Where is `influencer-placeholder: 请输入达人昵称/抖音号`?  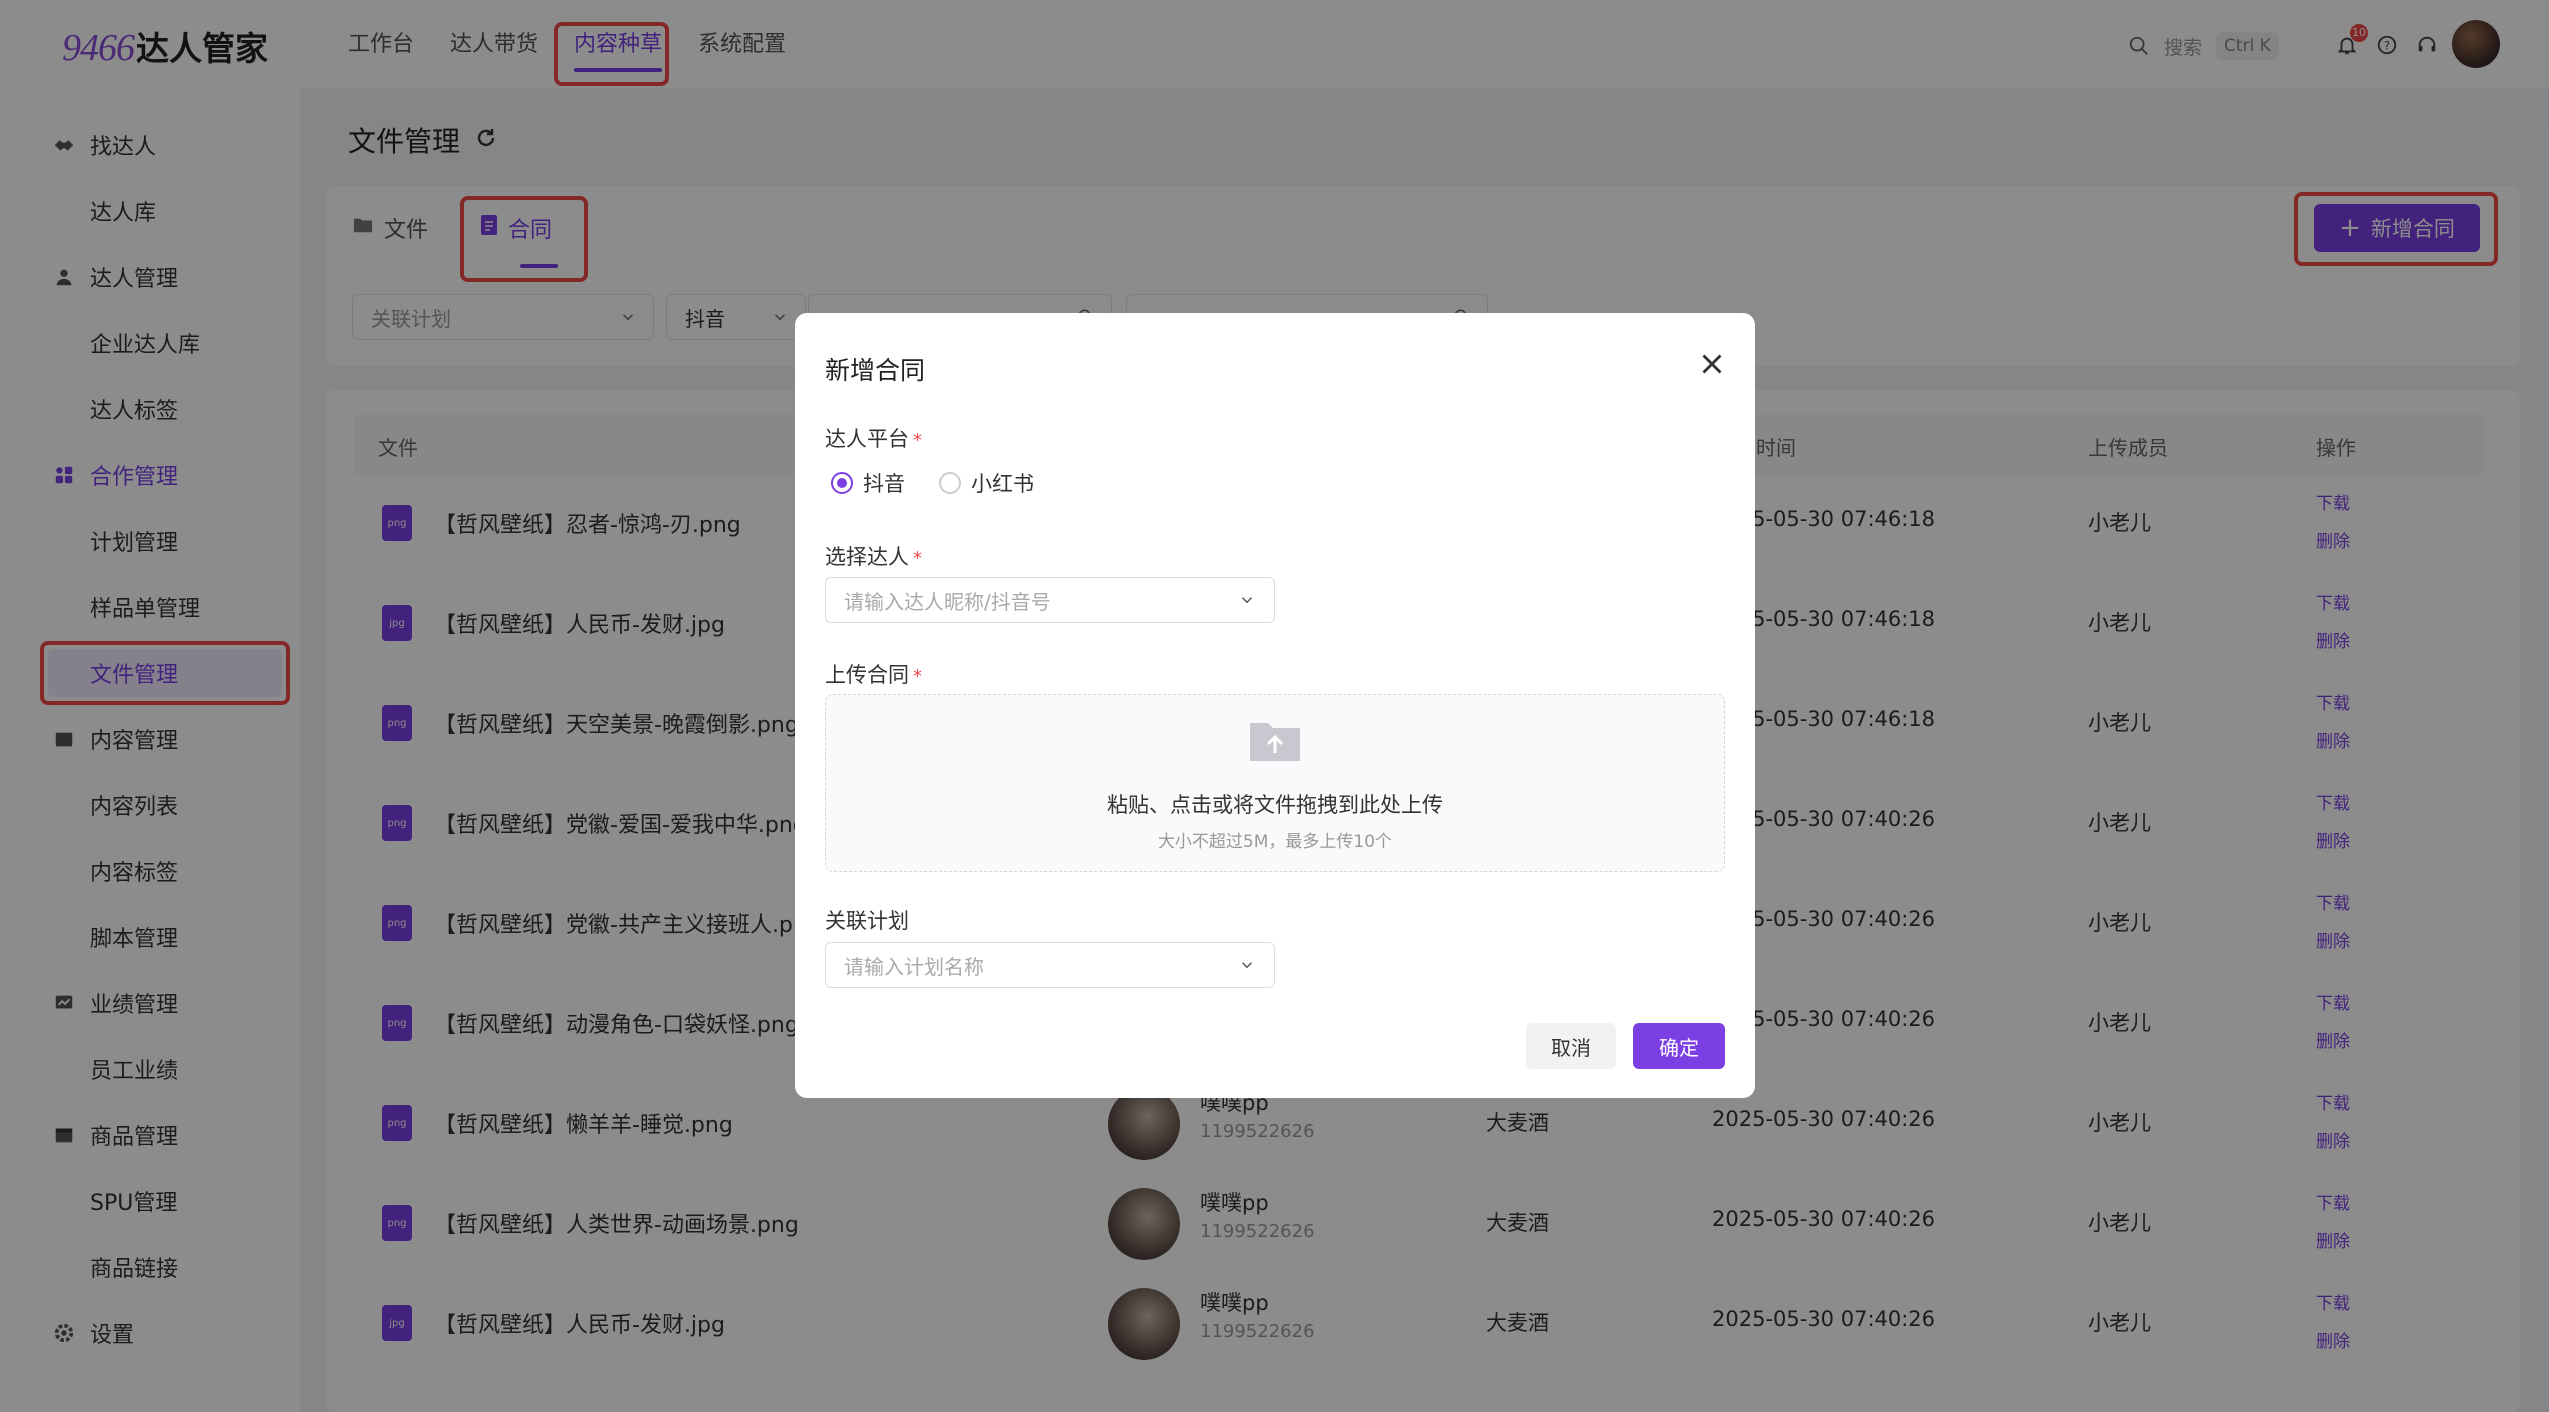
influencer-placeholder: 请输入达人昵称/抖音号 is located at coordinates (947, 601).